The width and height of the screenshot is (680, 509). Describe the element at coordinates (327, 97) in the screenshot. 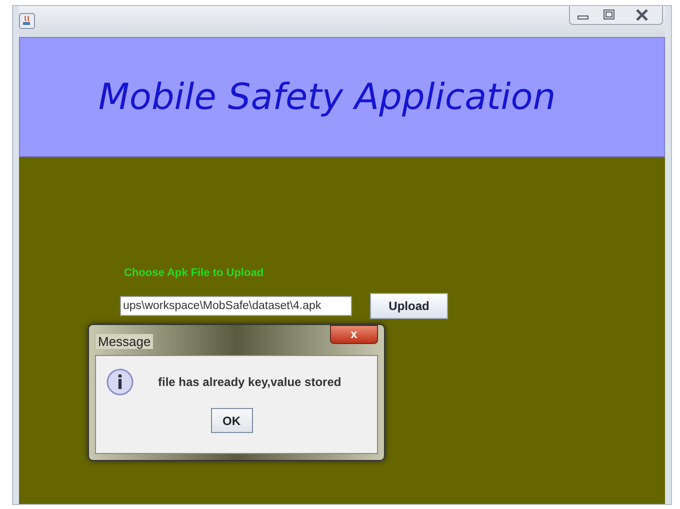

I see `app-title: Mobile Safety Application` at that location.